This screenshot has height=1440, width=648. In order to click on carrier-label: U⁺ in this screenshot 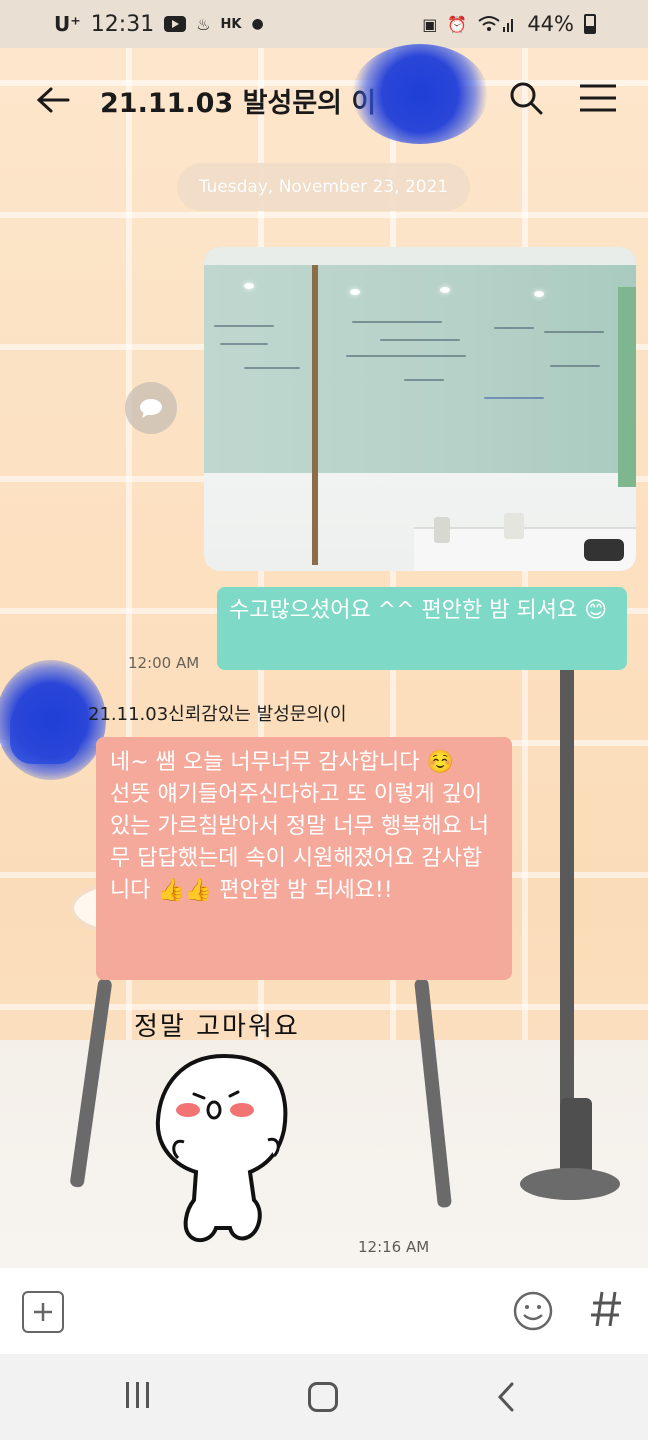, I will do `click(67, 24)`.